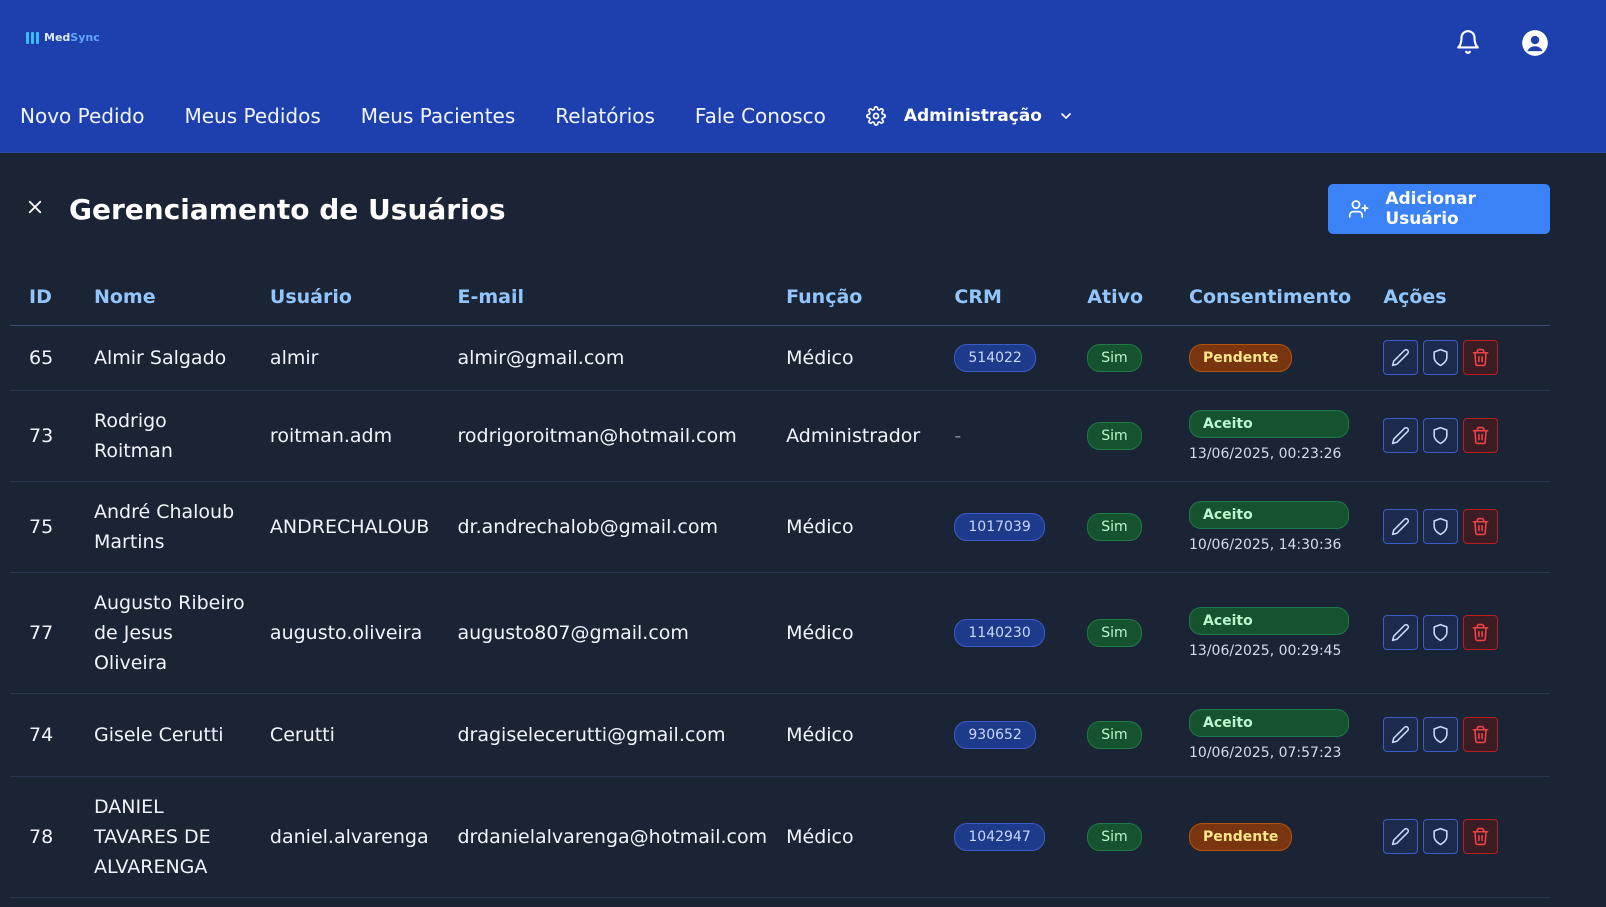 This screenshot has height=907, width=1606. I want to click on add-user-button: Adicionar Usuário, so click(1439, 209).